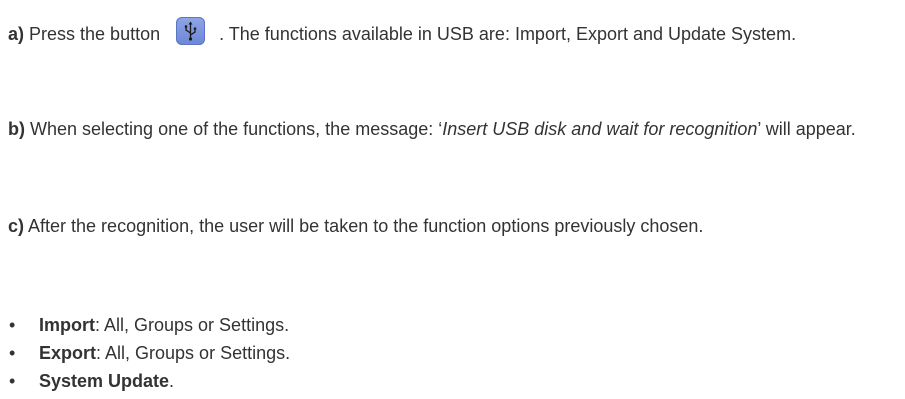 The height and width of the screenshot is (399, 905). Describe the element at coordinates (600, 129) in the screenshot. I see `usb-message: Insert USB disk and wait for recognition` at that location.